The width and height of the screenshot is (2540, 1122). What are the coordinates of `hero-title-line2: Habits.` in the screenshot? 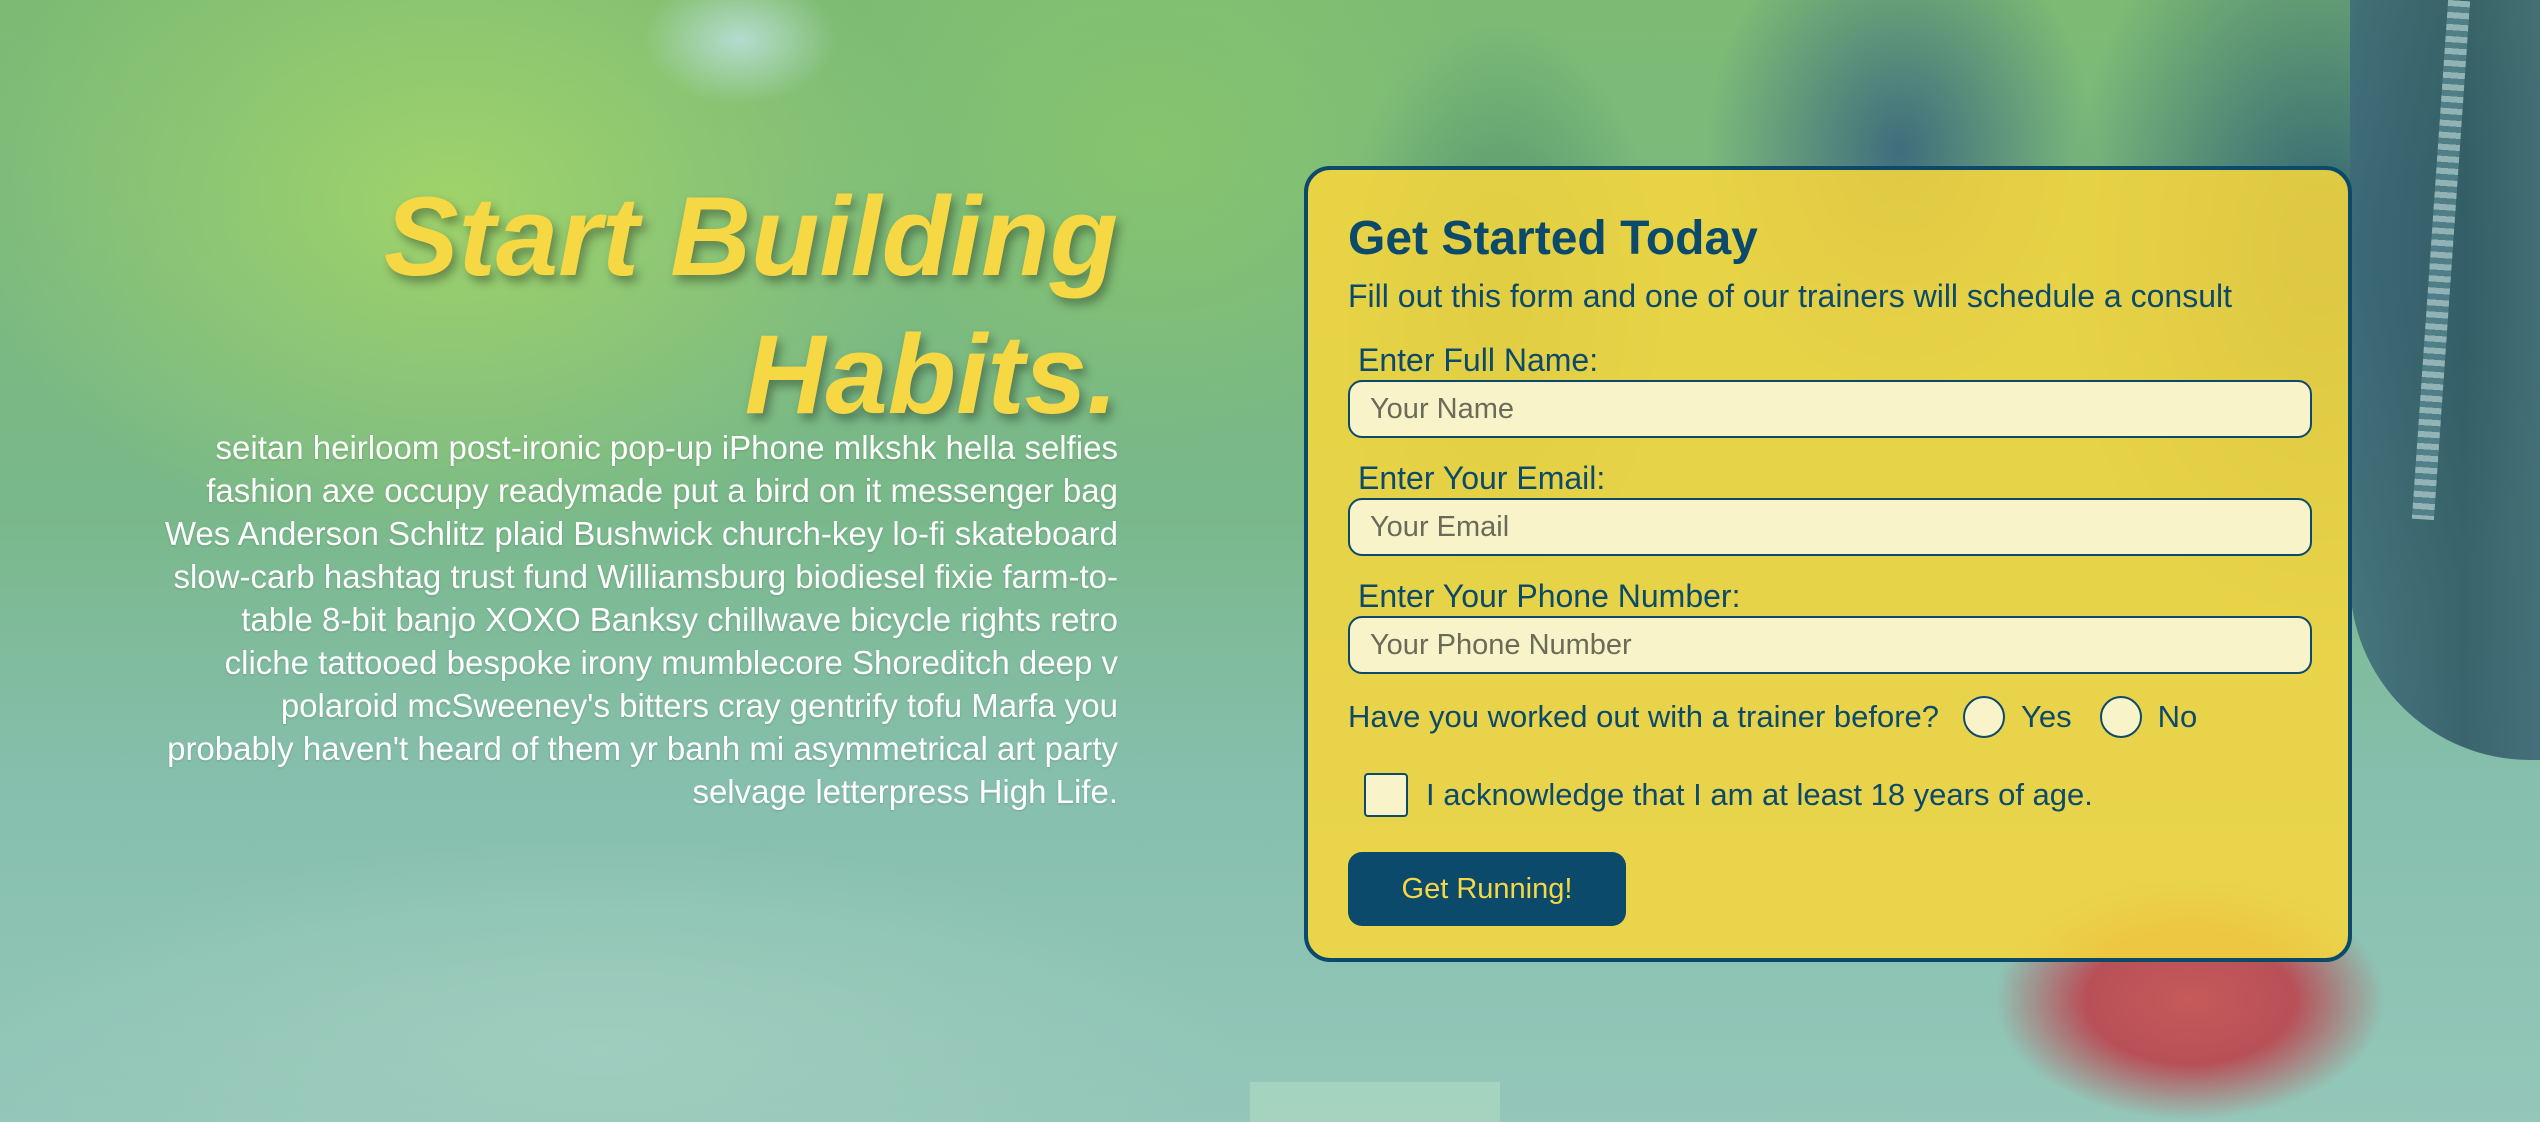 It's located at (931, 374).